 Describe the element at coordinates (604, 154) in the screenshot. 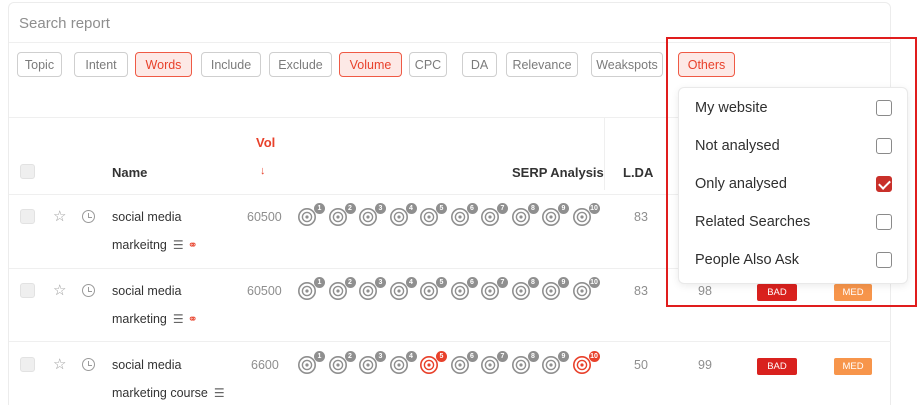

I see `column-divider` at that location.